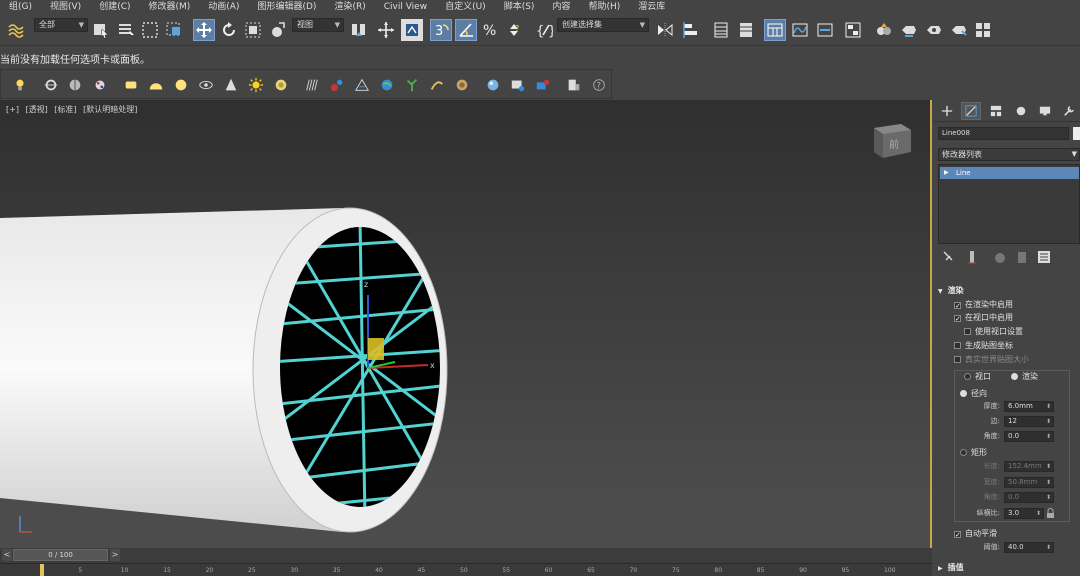  What do you see at coordinates (75, 85) in the screenshot?
I see `sphere-map-icon` at bounding box center [75, 85].